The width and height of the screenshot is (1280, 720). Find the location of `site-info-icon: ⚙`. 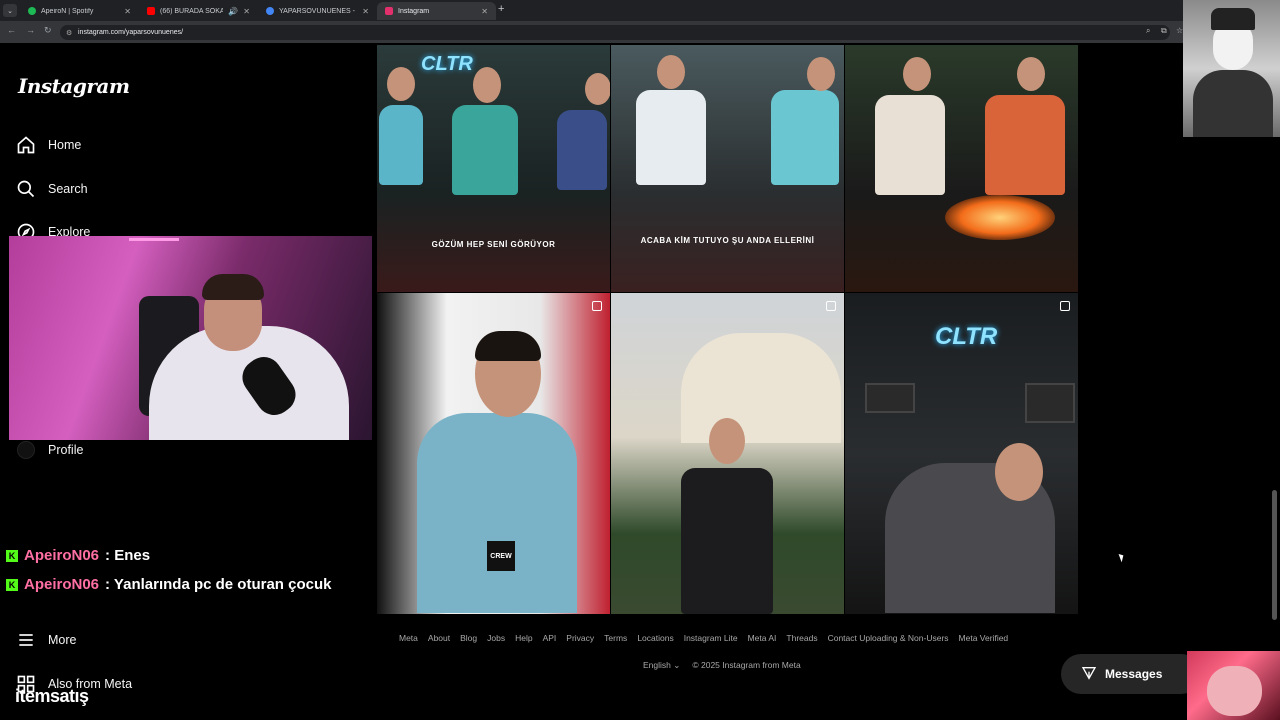

site-info-icon: ⚙ is located at coordinates (69, 33).